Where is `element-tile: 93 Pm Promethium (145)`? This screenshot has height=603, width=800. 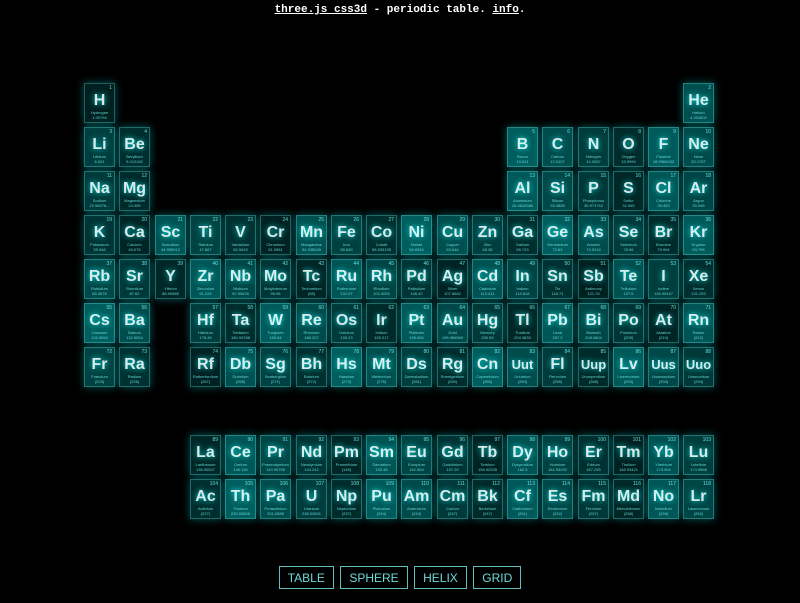
element-tile: 93 Pm Promethium (145) is located at coordinates (346, 455).